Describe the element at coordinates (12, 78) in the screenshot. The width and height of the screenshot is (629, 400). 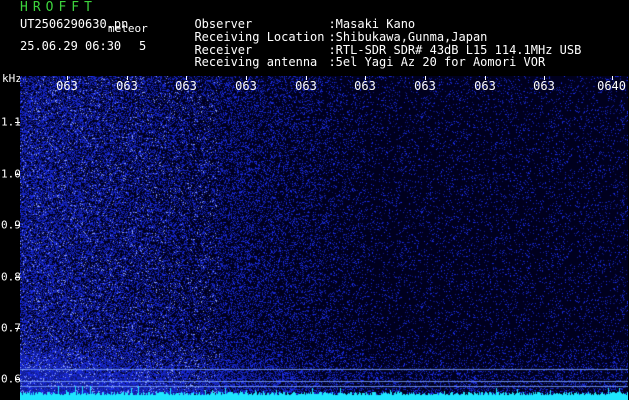
I see `frequency-unit-label: kHz` at that location.